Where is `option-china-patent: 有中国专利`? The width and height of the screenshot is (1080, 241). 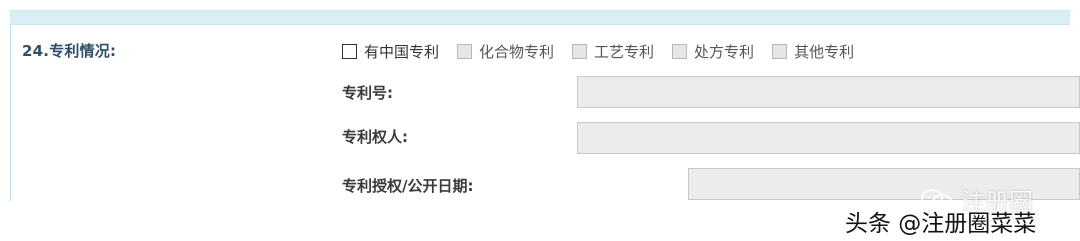 option-china-patent: 有中国专利 is located at coordinates (390, 51).